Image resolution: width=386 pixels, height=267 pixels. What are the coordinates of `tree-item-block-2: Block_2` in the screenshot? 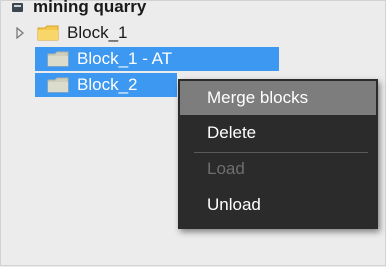 It's located at (92, 85).